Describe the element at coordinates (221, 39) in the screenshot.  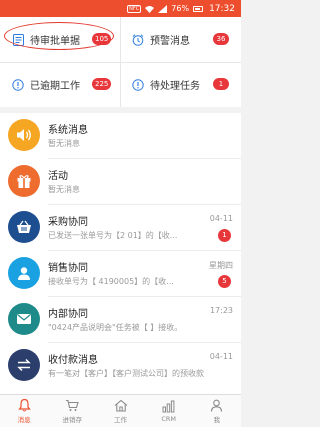
I see `warning-messages-count: 36` at that location.